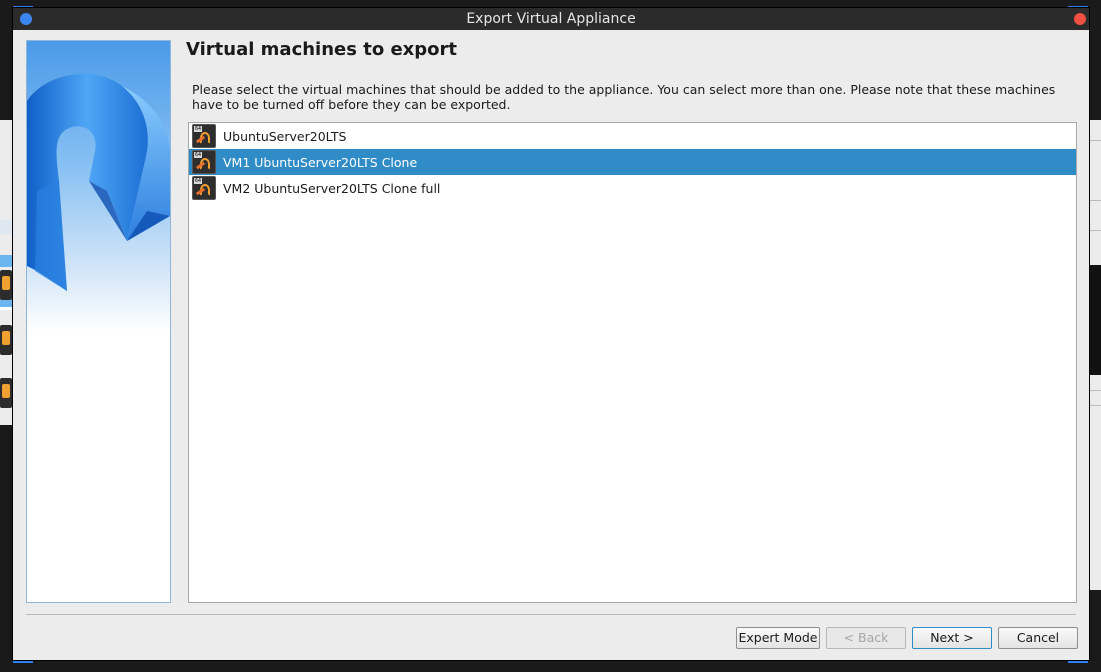 The width and height of the screenshot is (1101, 672). Describe the element at coordinates (551, 614) in the screenshot. I see `footer-separator` at that location.